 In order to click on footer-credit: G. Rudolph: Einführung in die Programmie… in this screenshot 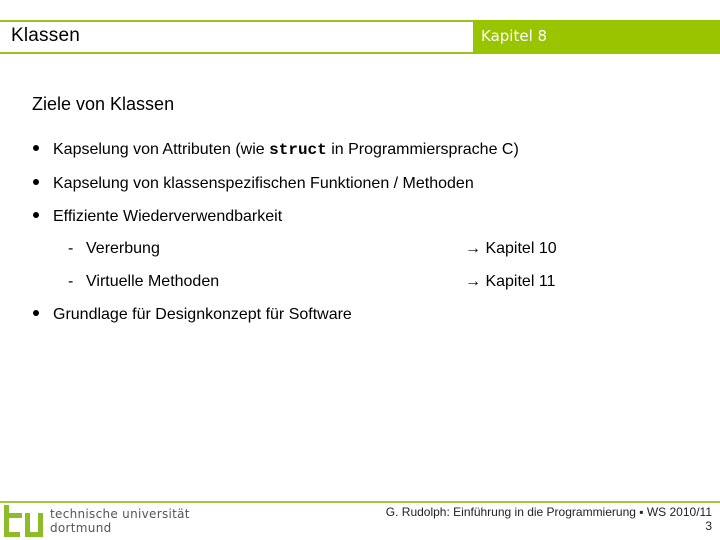, I will do `click(549, 519)`.